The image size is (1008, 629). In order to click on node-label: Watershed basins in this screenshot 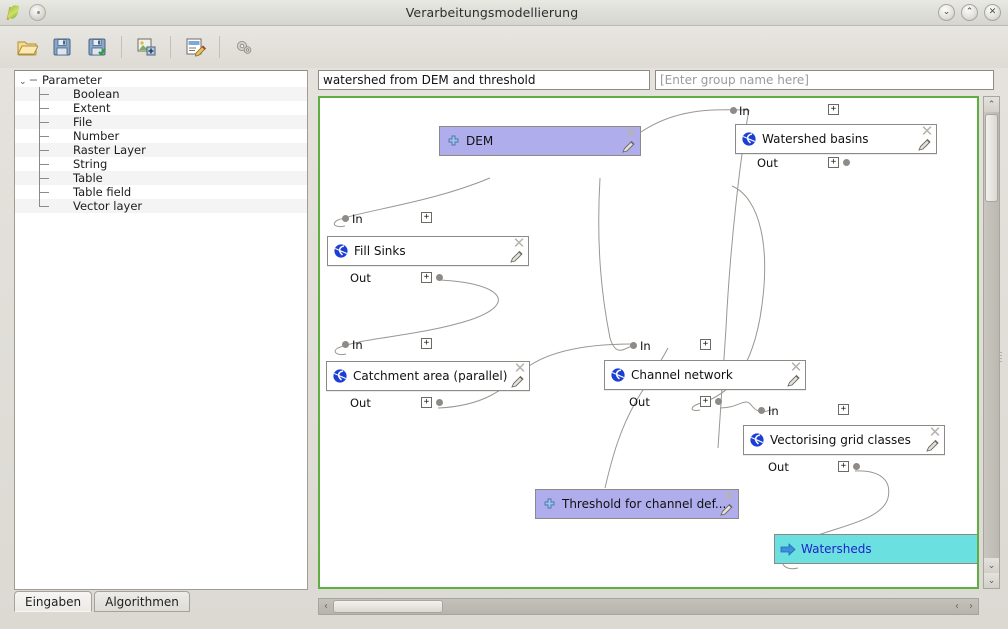, I will do `click(815, 139)`.